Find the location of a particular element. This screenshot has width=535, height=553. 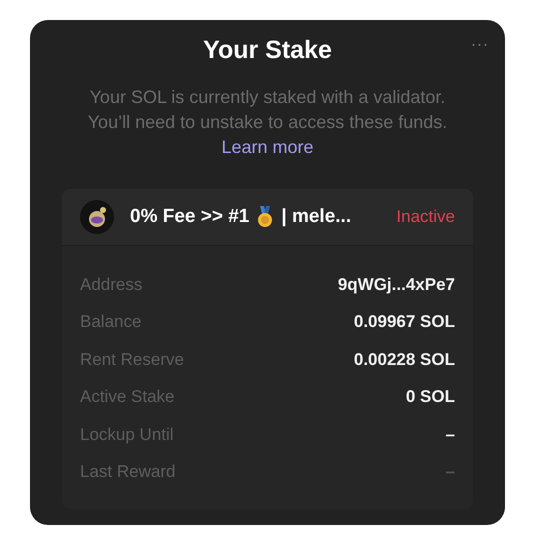

detail-label: Active Stake is located at coordinates (127, 397).